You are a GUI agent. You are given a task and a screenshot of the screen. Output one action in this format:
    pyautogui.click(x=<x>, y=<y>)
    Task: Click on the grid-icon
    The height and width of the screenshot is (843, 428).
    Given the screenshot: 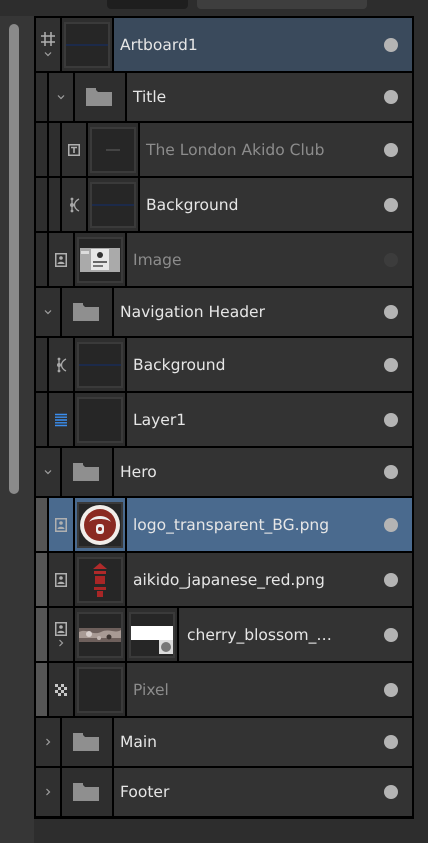 What is the action you would take?
    pyautogui.click(x=48, y=38)
    